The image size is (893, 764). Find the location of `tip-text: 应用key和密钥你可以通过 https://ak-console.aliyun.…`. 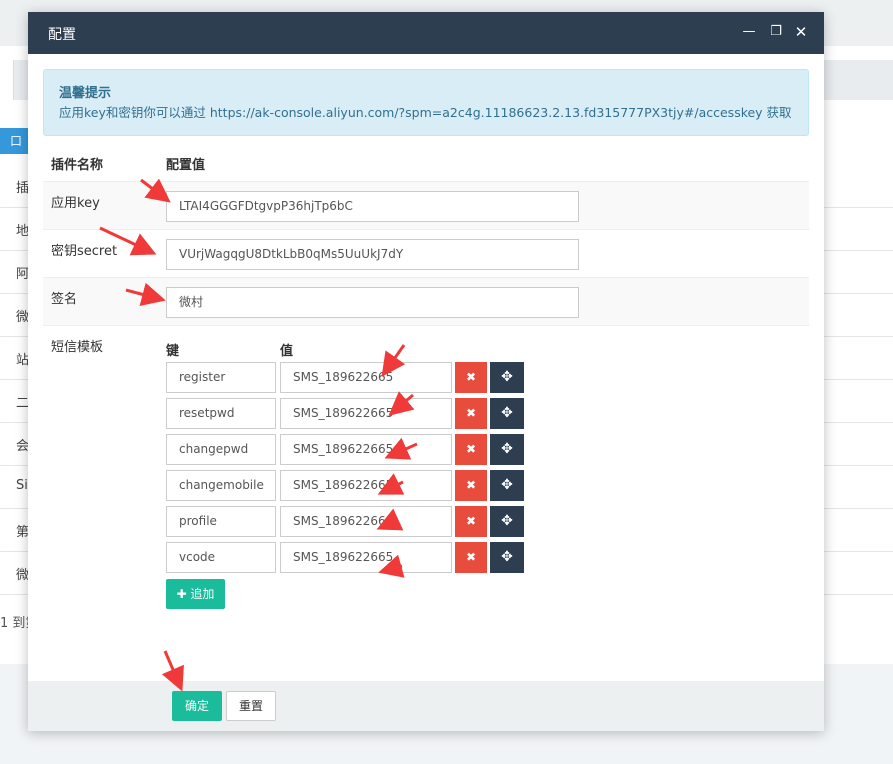

tip-text: 应用key和密钥你可以通过 https://ak-console.aliyun.… is located at coordinates (425, 112).